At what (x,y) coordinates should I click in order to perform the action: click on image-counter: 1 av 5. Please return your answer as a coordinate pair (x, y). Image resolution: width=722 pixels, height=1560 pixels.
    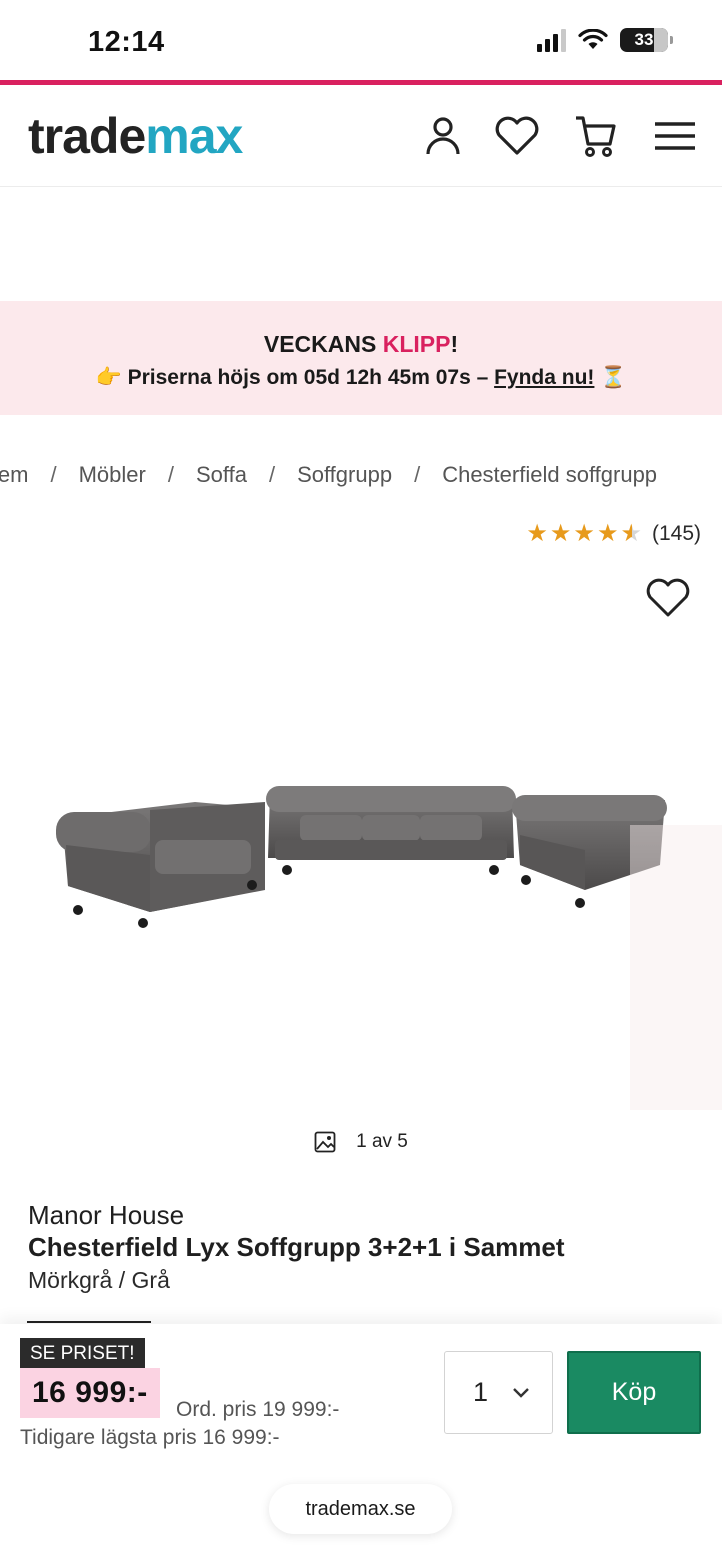
    Looking at the image, I should click on (361, 1142).